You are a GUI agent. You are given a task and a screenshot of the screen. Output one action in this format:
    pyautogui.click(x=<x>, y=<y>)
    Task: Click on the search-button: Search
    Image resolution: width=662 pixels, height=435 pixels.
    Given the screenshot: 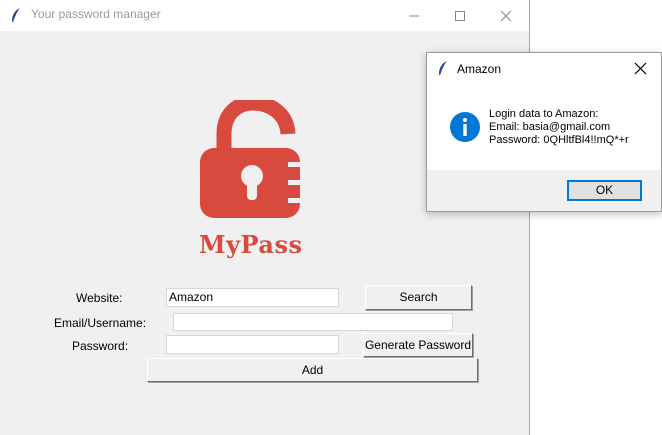 What is the action you would take?
    pyautogui.click(x=418, y=297)
    